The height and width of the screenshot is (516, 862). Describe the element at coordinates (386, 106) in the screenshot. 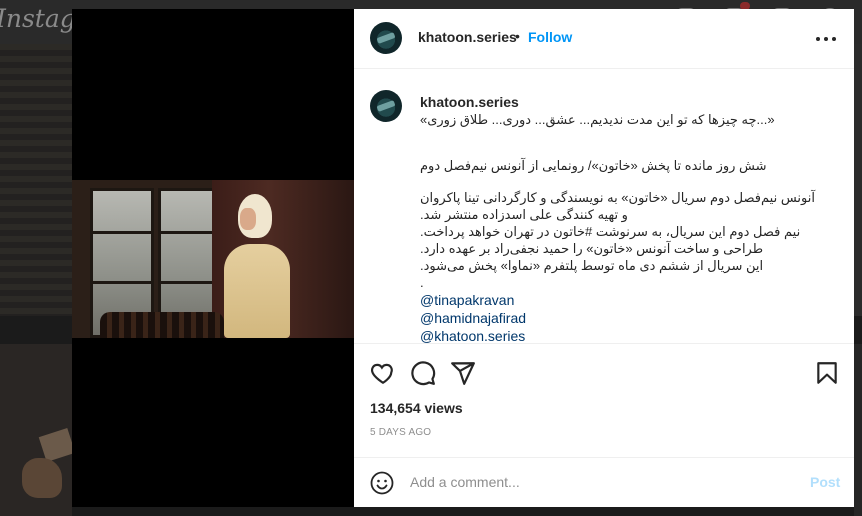

I see `caption-avatar` at that location.